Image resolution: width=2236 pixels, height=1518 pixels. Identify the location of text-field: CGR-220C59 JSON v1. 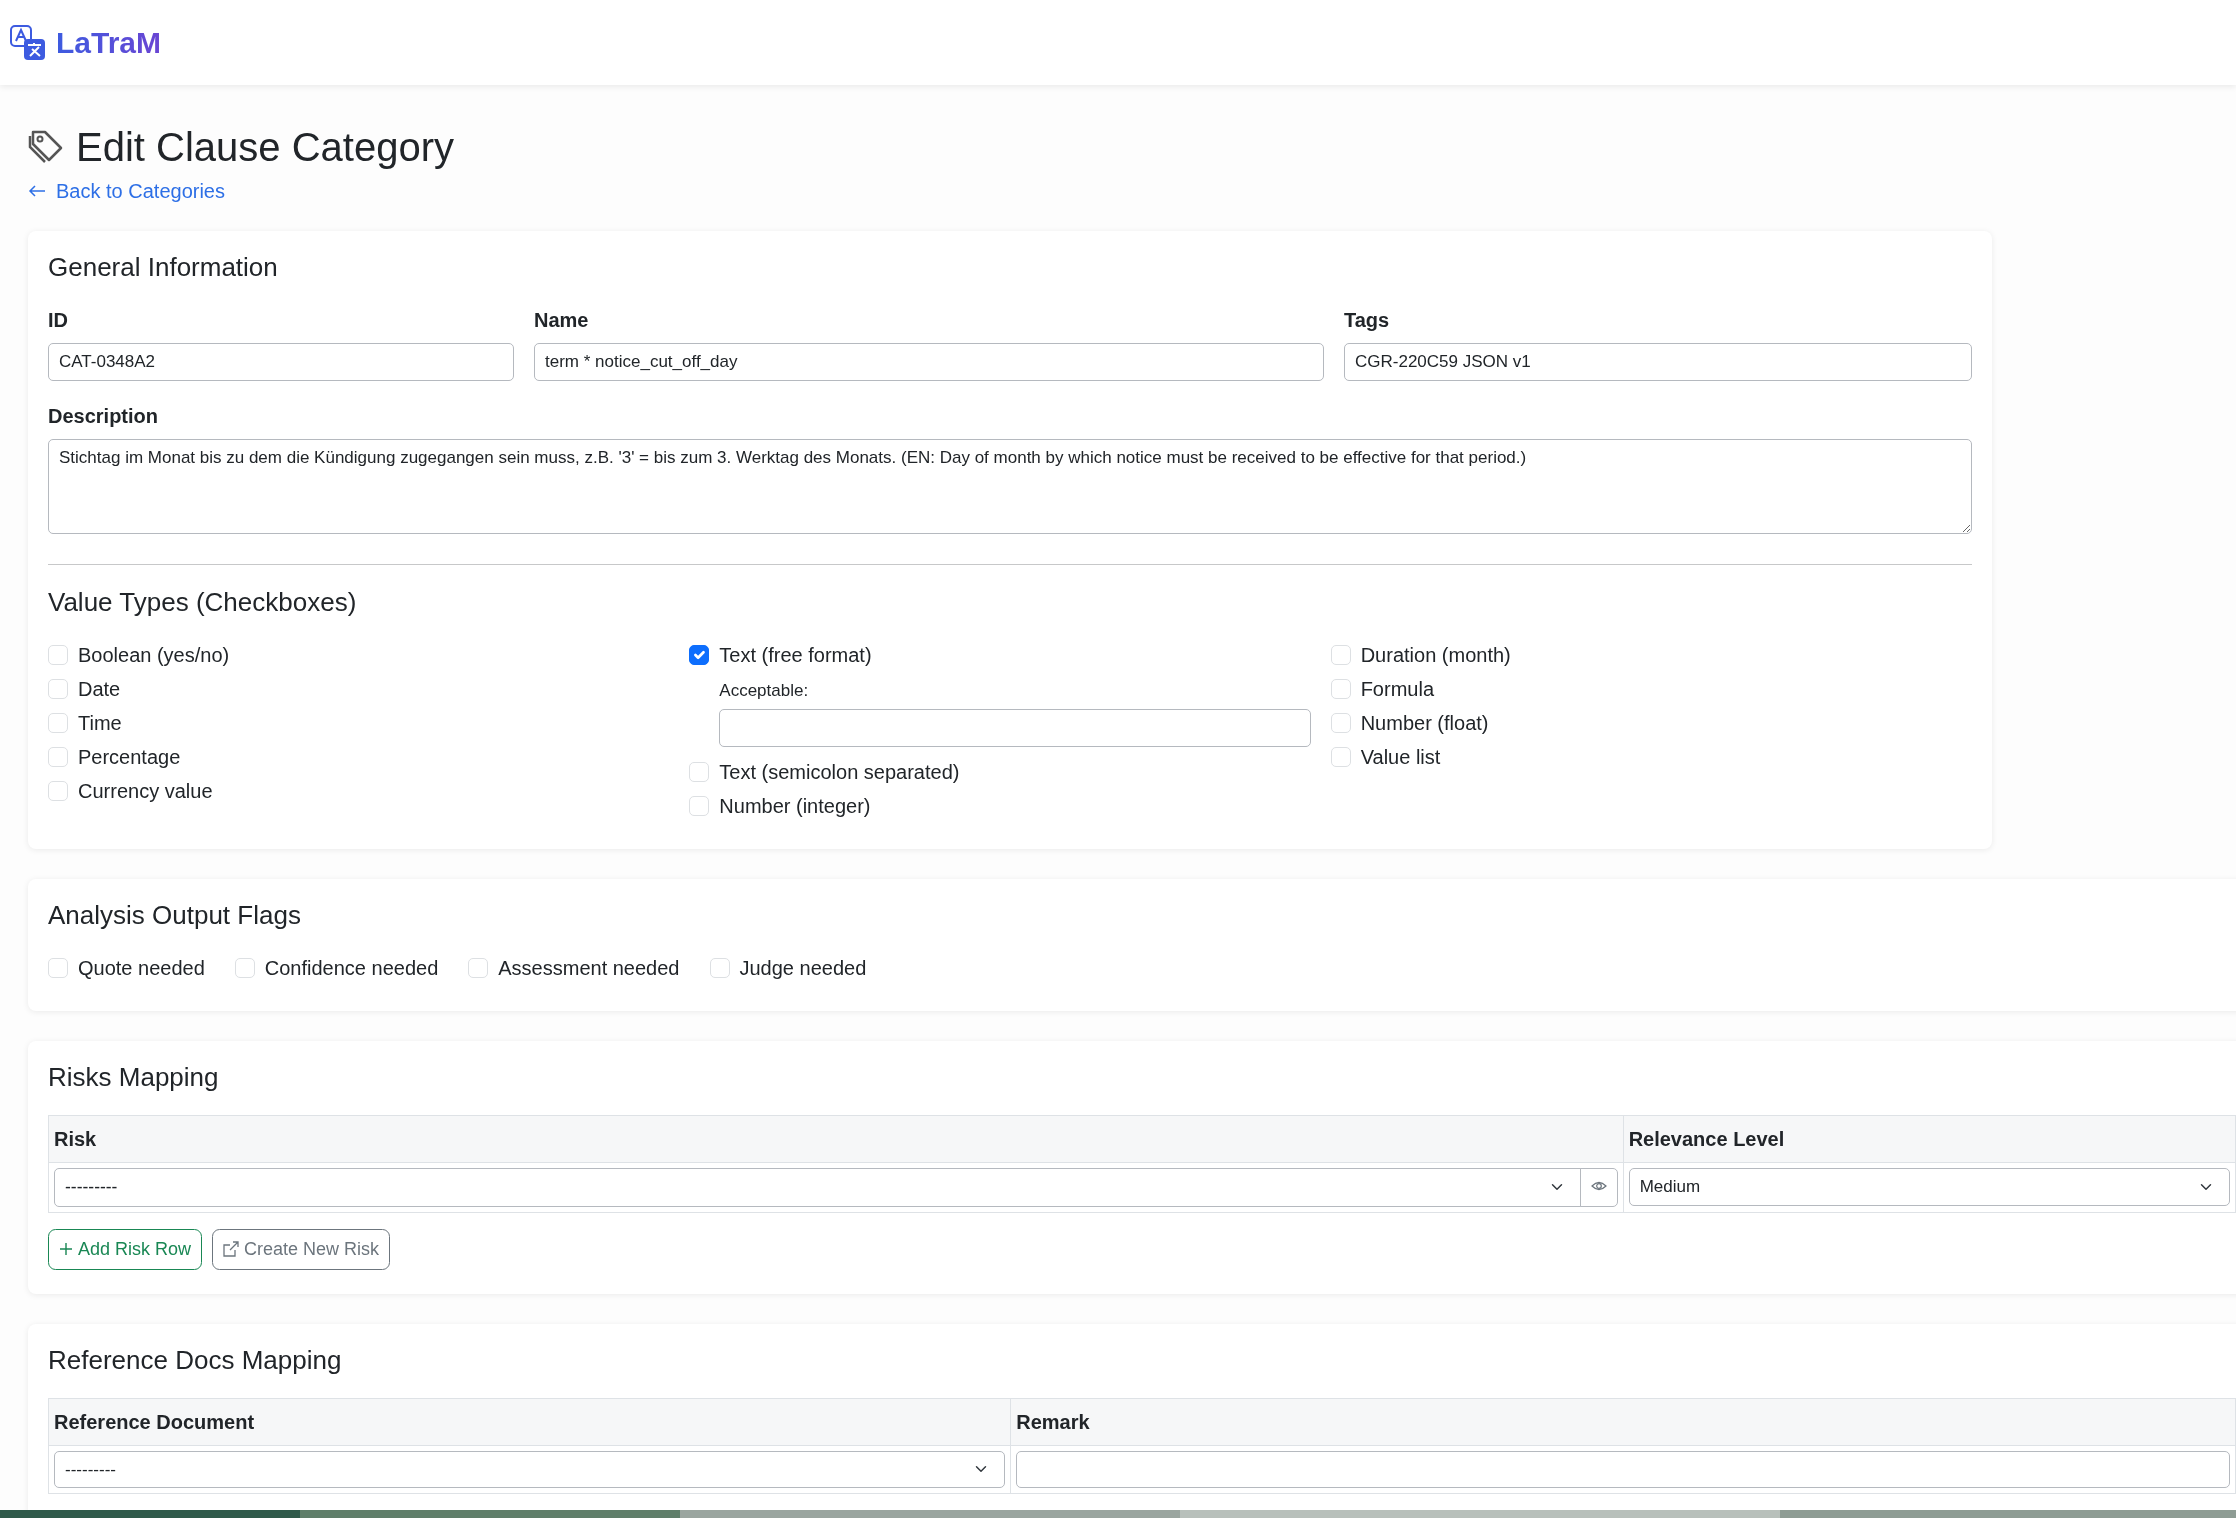
(1658, 362).